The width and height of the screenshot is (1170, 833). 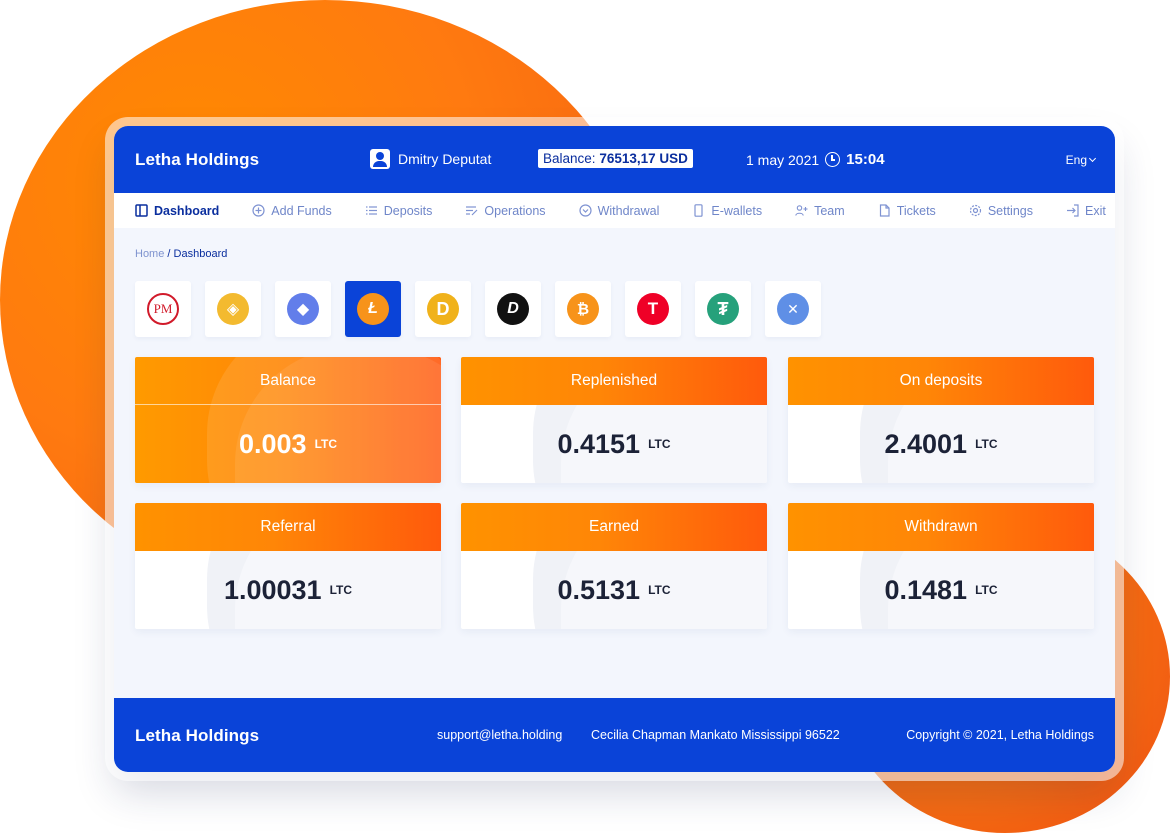 I want to click on nav-item-e-wallets: E-wallets, so click(x=727, y=211).